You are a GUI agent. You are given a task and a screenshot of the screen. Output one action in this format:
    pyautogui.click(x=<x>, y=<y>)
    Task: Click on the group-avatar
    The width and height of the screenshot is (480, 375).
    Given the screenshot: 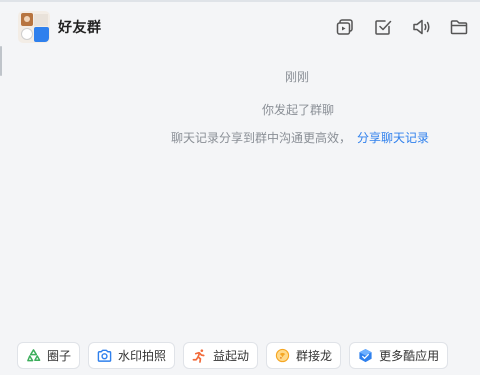 What is the action you would take?
    pyautogui.click(x=34, y=27)
    